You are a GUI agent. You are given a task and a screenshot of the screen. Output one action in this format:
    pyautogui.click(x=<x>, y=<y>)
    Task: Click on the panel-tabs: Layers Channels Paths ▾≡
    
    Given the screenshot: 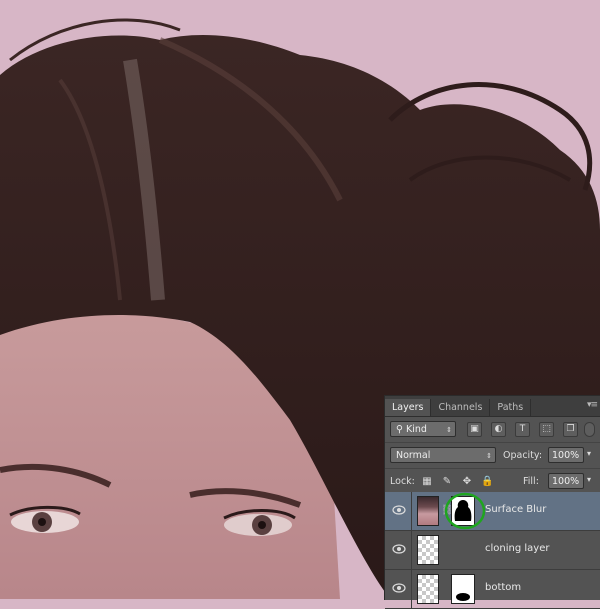 What is the action you would take?
    pyautogui.click(x=492, y=406)
    